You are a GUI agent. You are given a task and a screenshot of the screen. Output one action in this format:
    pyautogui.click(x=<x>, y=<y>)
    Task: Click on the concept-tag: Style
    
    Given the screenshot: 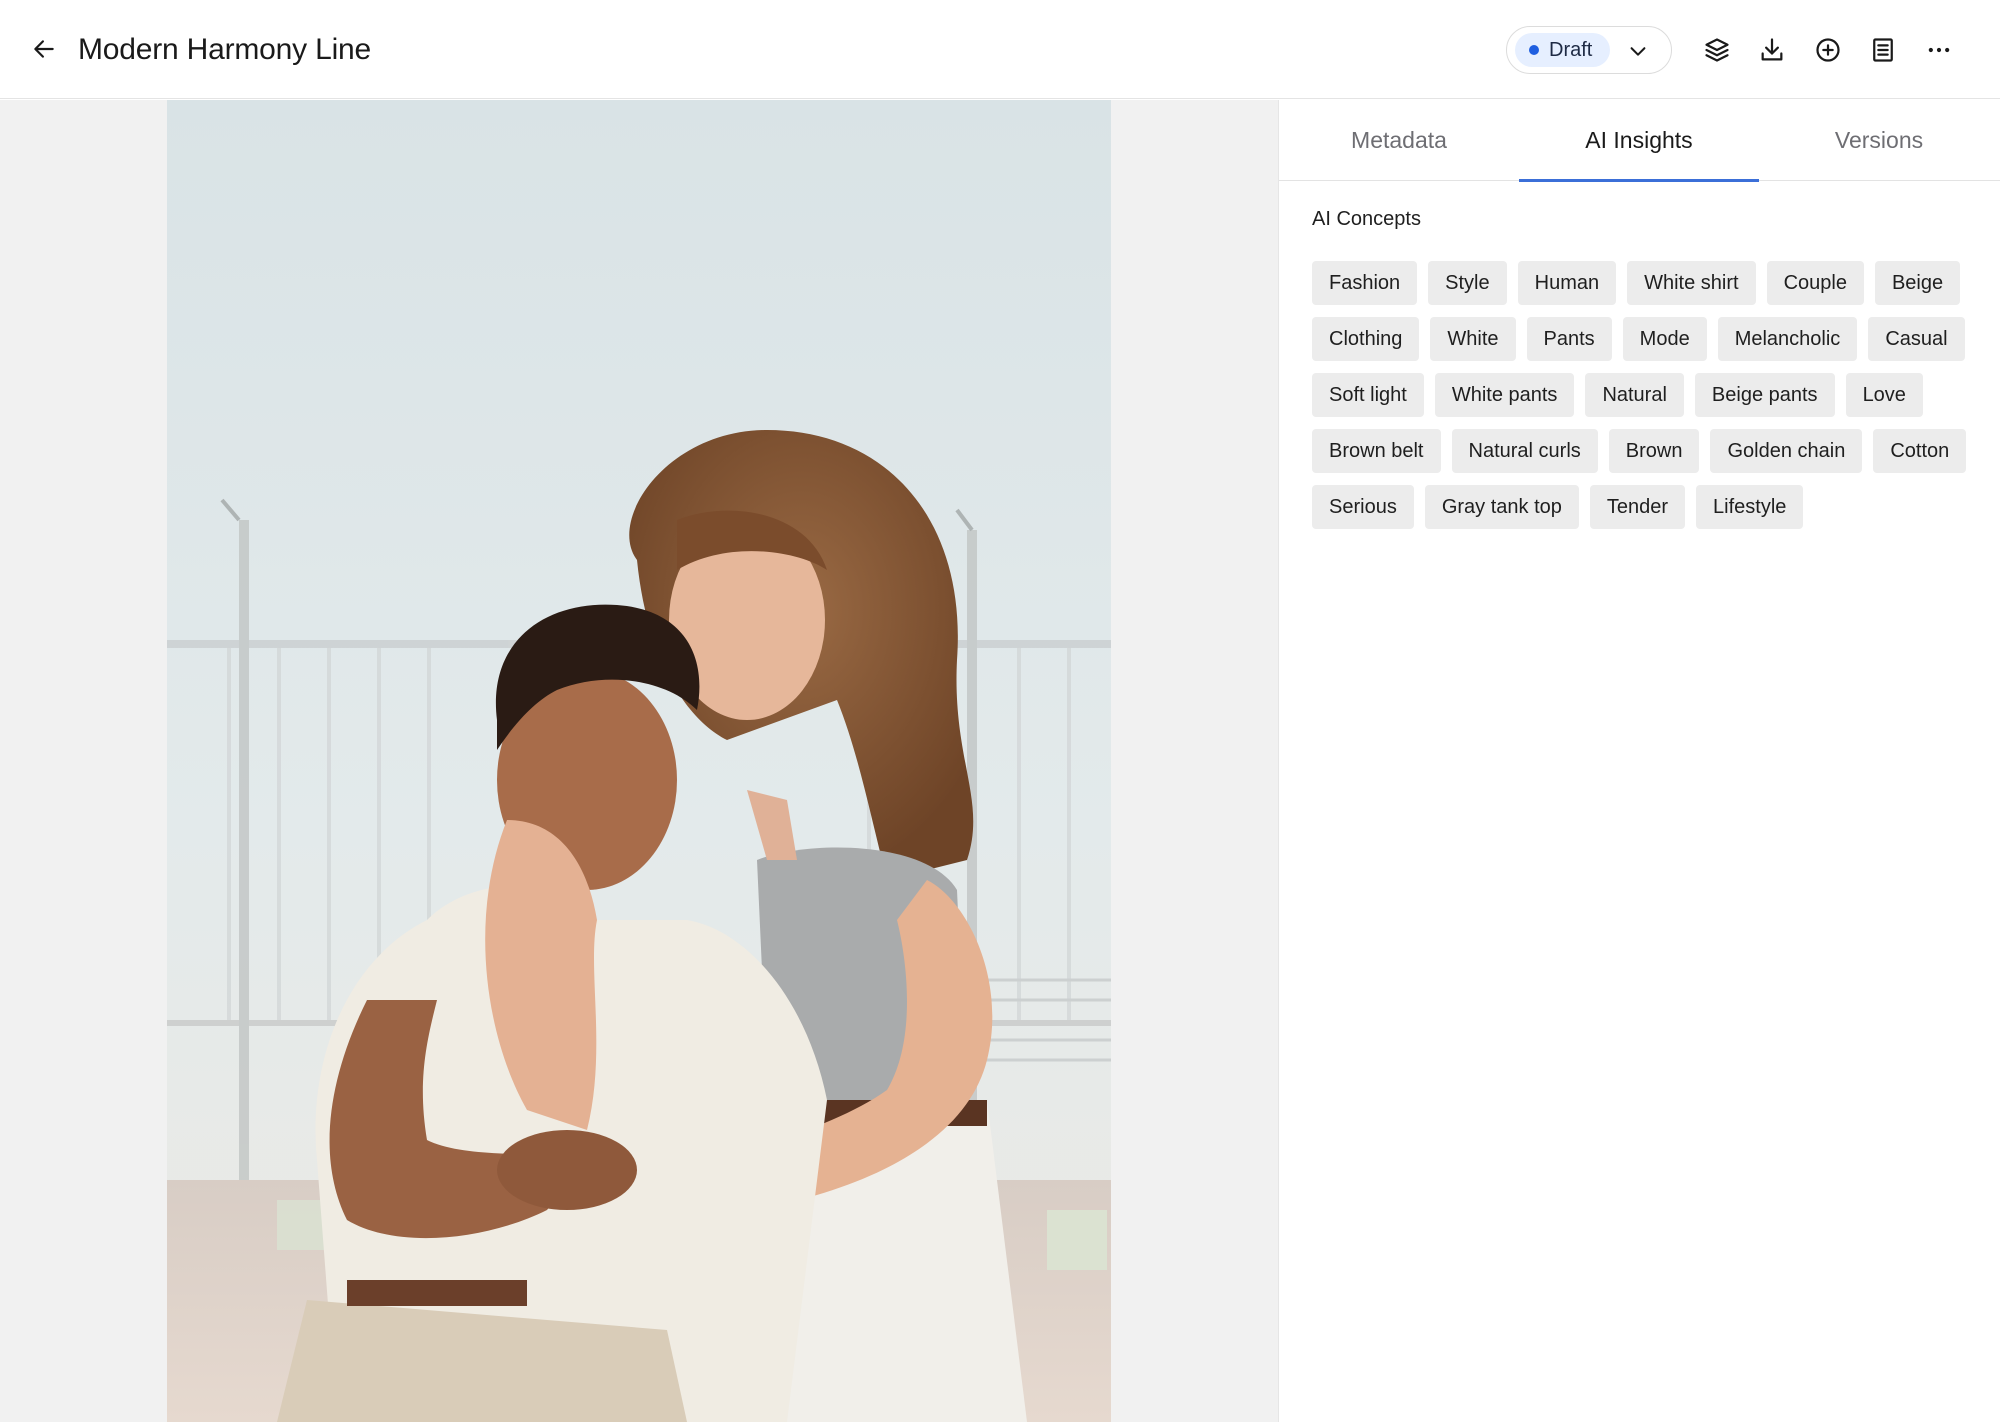 What is the action you would take?
    pyautogui.click(x=1467, y=283)
    